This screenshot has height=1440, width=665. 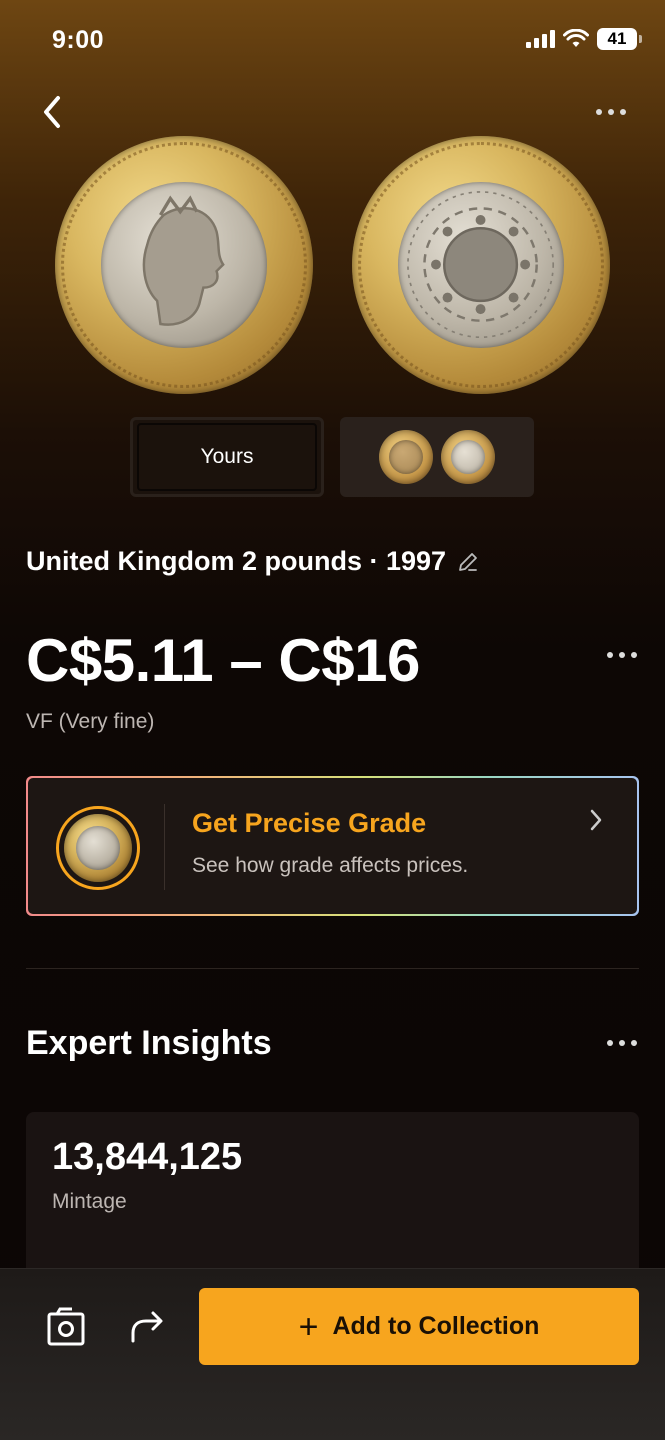 I want to click on cellular-signal-icon, so click(x=540, y=39).